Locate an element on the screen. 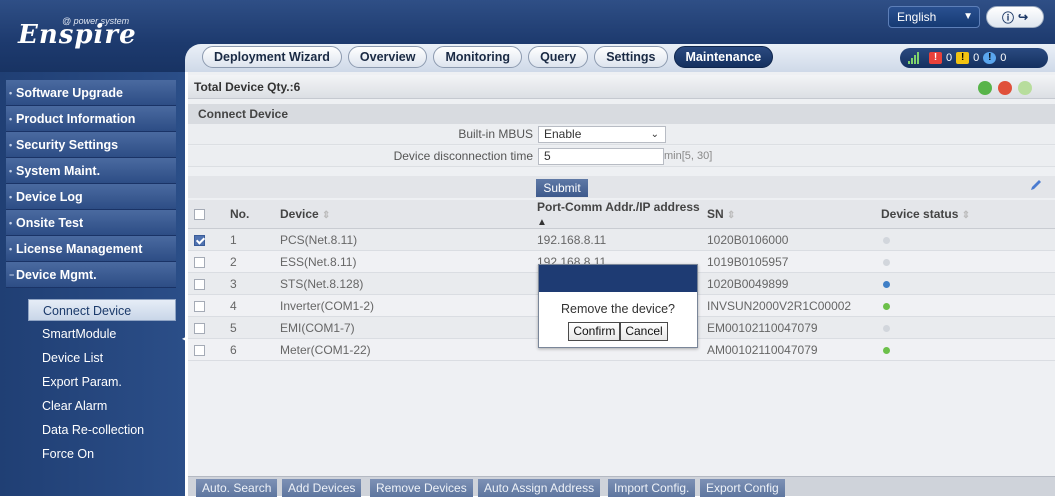 The height and width of the screenshot is (497, 1055). sn-cell: EM00102110047079 is located at coordinates (788, 327).